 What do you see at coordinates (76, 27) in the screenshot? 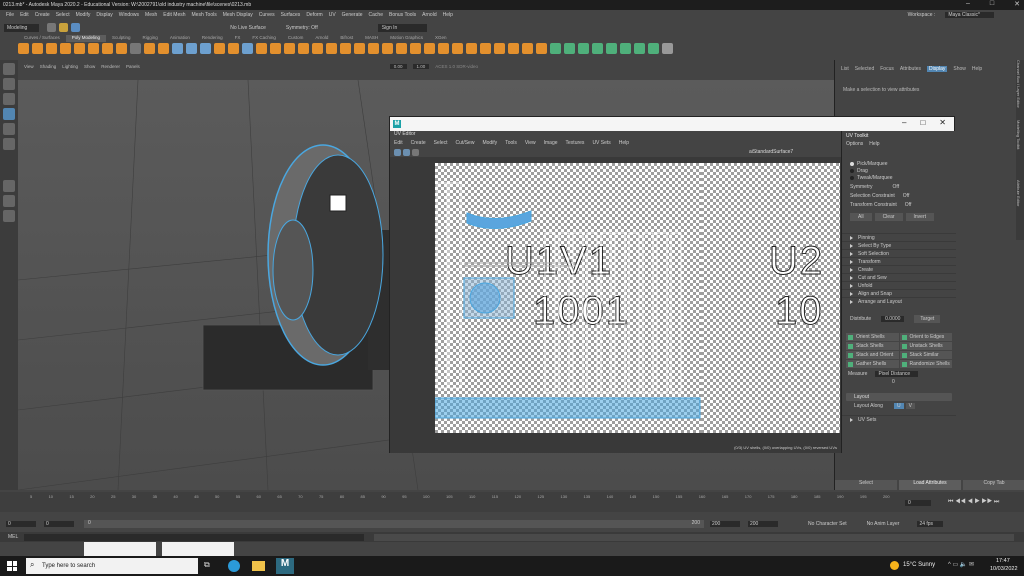
I see `save-scene-icon` at bounding box center [76, 27].